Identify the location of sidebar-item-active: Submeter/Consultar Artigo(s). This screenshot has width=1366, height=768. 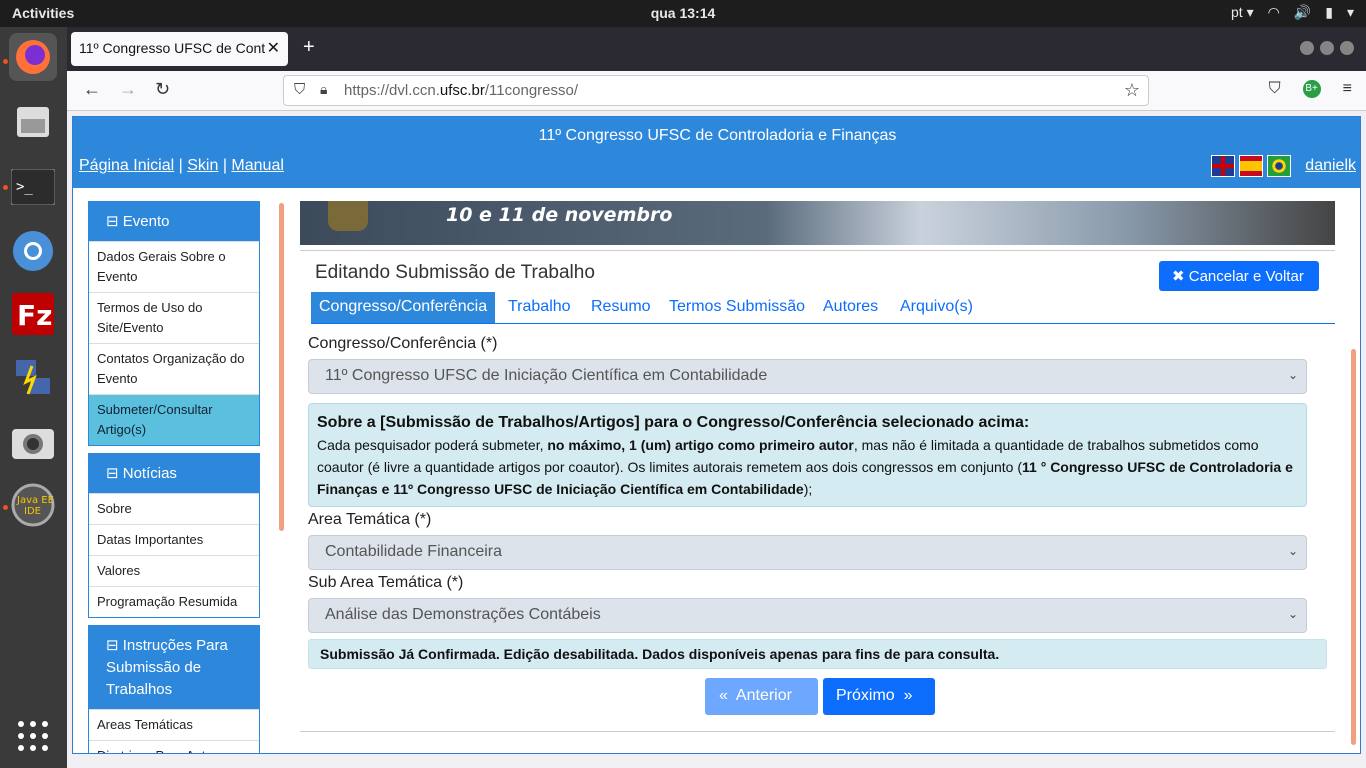
(174, 419).